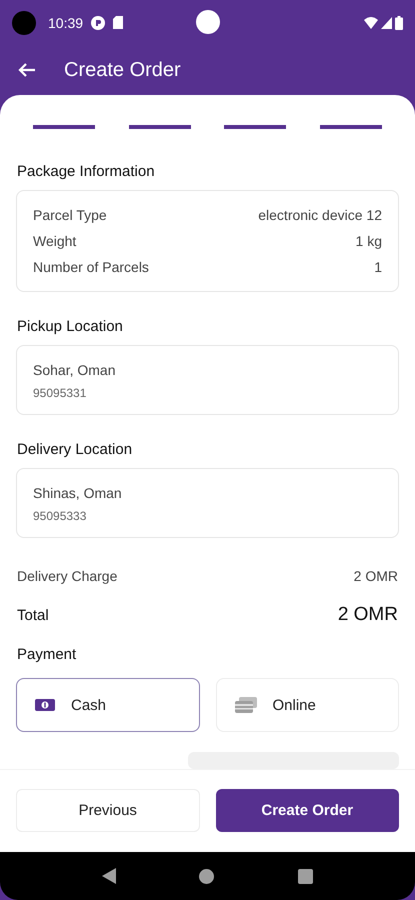  I want to click on back-nav-icon, so click(109, 876).